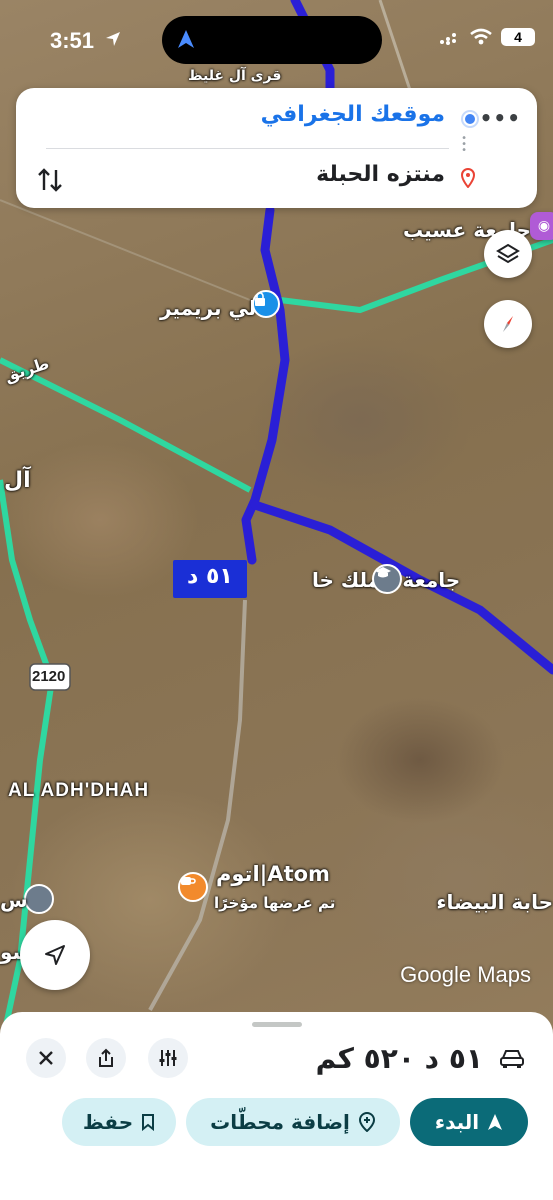 Image resolution: width=553 pixels, height=1200 pixels. Describe the element at coordinates (266, 304) in the screenshot. I see `lock-poi-icon` at that location.